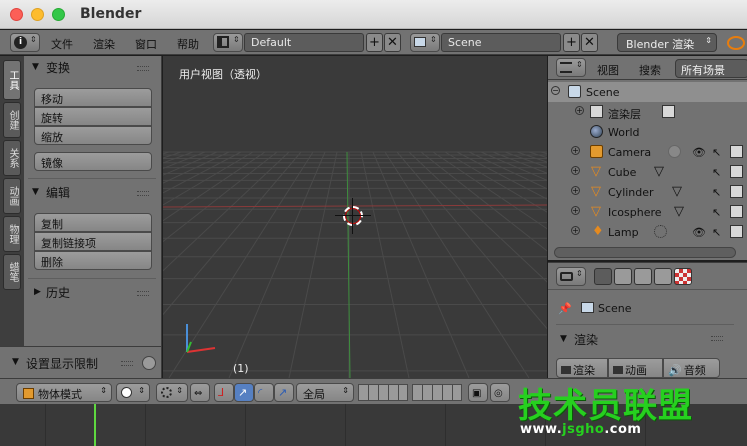  What do you see at coordinates (200, 392) in the screenshot?
I see `manipulator-toggle: ⇔` at bounding box center [200, 392].